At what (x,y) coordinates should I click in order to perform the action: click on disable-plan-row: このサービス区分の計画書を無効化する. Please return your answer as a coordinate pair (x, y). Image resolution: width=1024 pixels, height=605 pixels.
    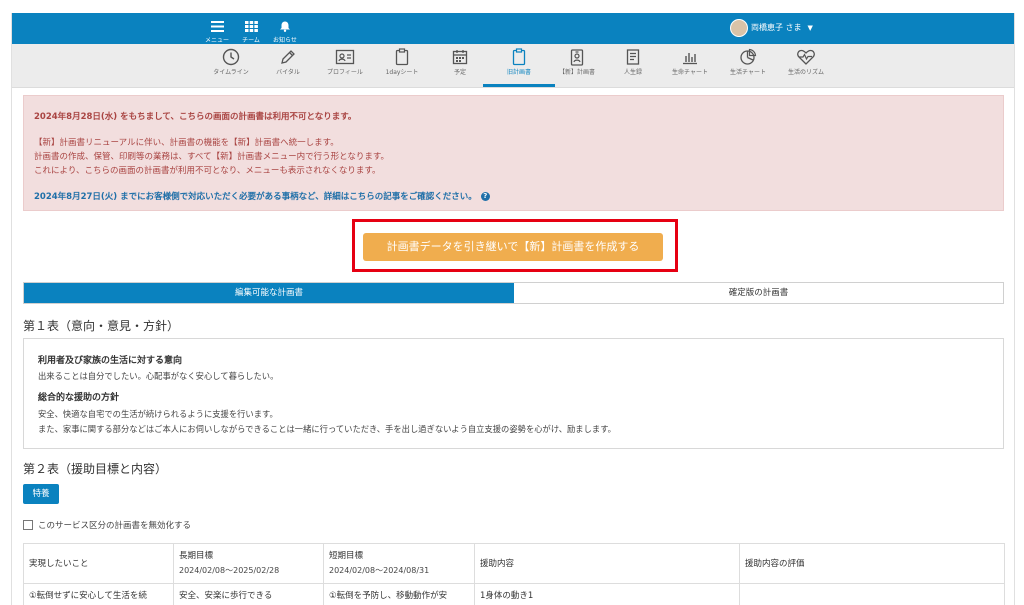
    Looking at the image, I should click on (107, 525).